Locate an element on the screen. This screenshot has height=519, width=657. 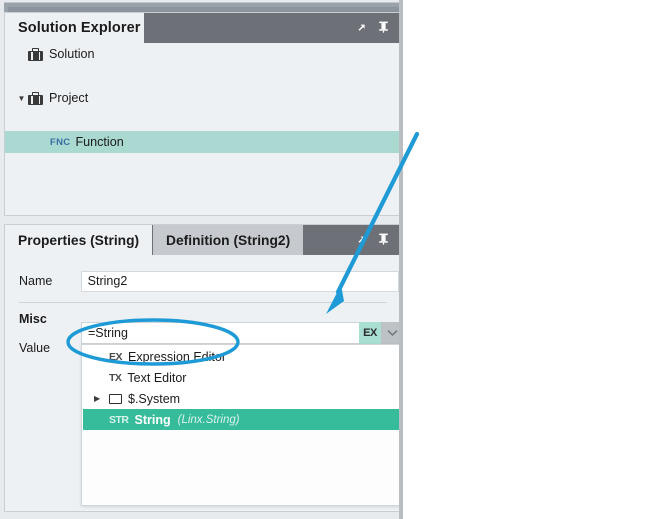
dropdown-item-label: Expression Editor is located at coordinates (177, 356).